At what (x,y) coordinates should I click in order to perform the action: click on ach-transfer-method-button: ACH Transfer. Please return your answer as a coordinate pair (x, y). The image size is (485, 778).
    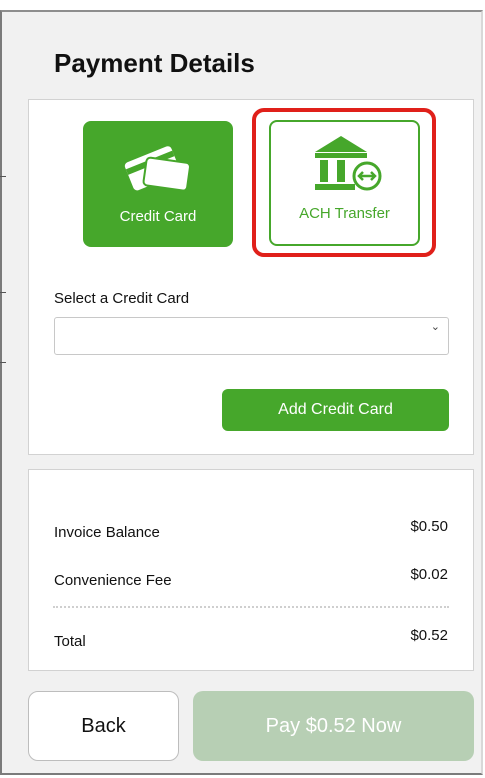
    Looking at the image, I should click on (344, 183).